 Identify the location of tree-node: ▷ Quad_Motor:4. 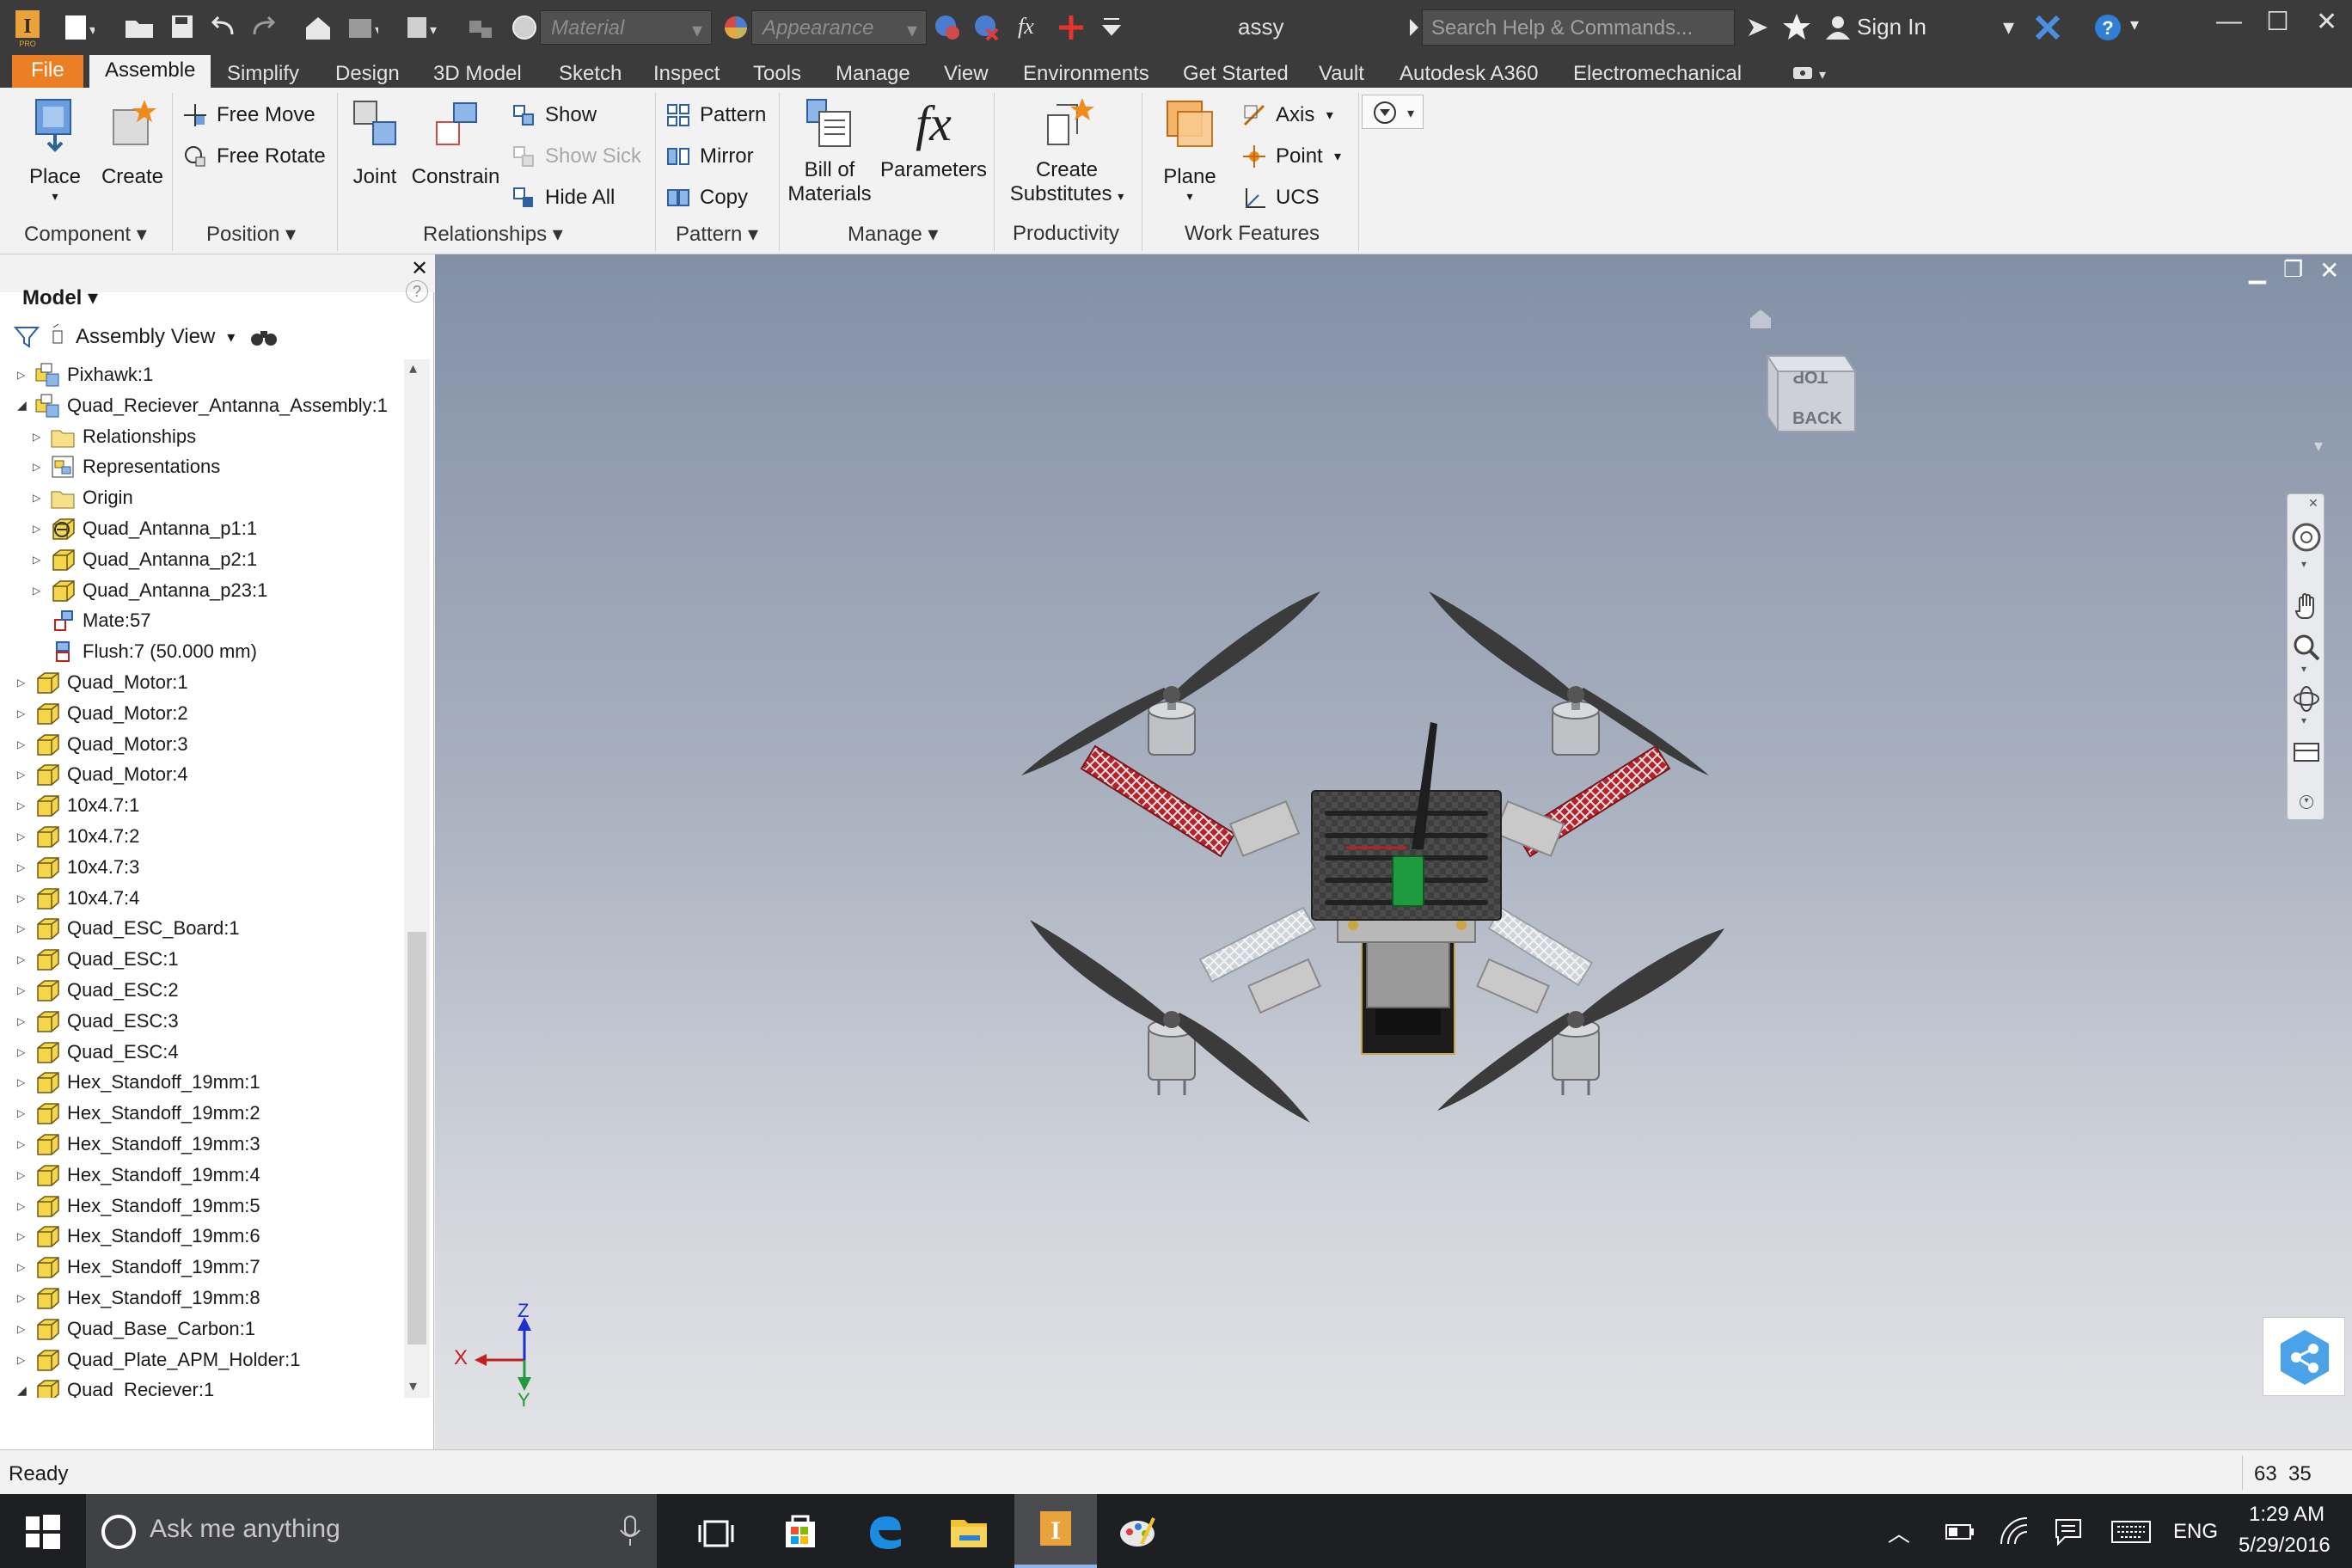
(102, 774).